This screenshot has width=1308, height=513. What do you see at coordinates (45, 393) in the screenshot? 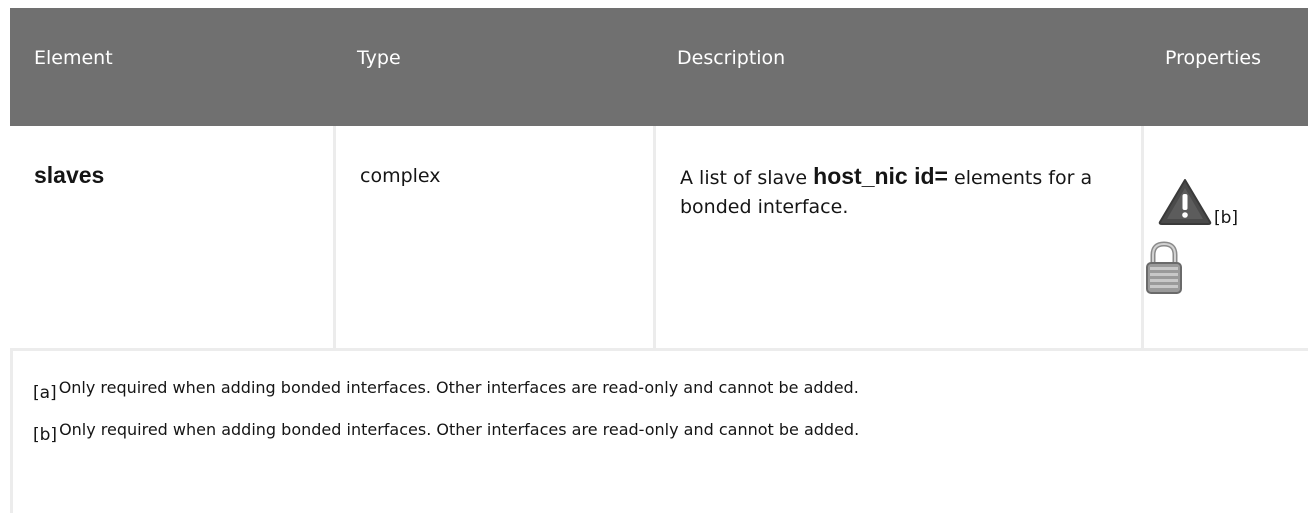
I see `footnote-mark-a: [a]` at bounding box center [45, 393].